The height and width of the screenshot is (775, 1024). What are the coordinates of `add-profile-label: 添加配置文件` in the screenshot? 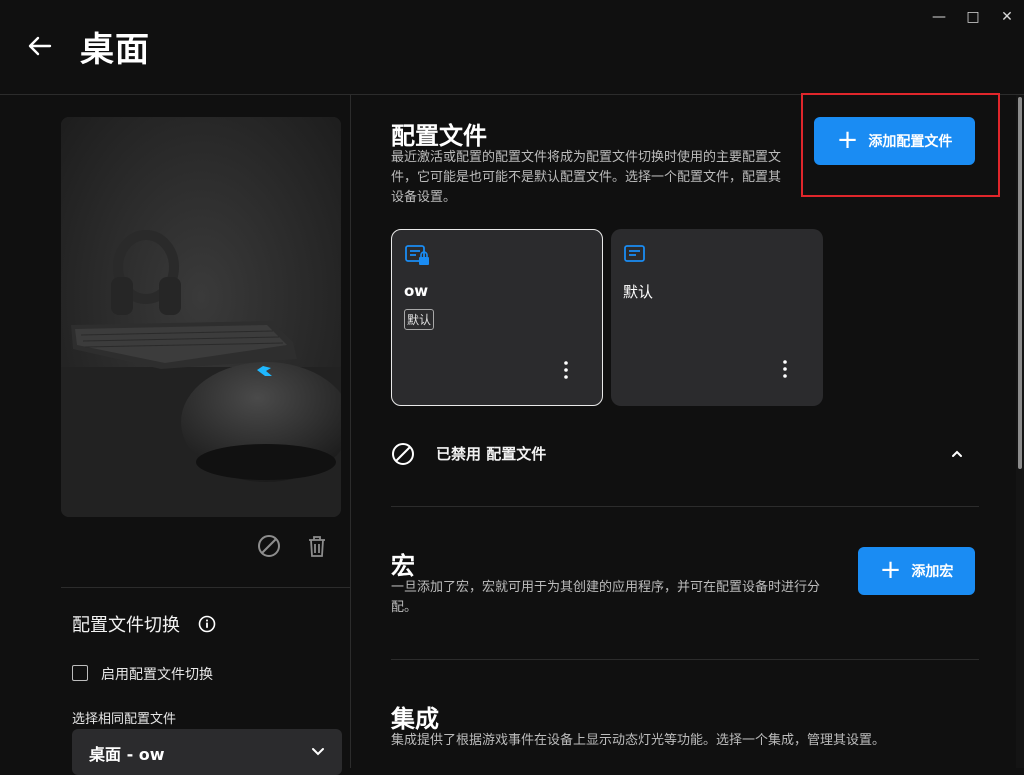 It's located at (910, 142).